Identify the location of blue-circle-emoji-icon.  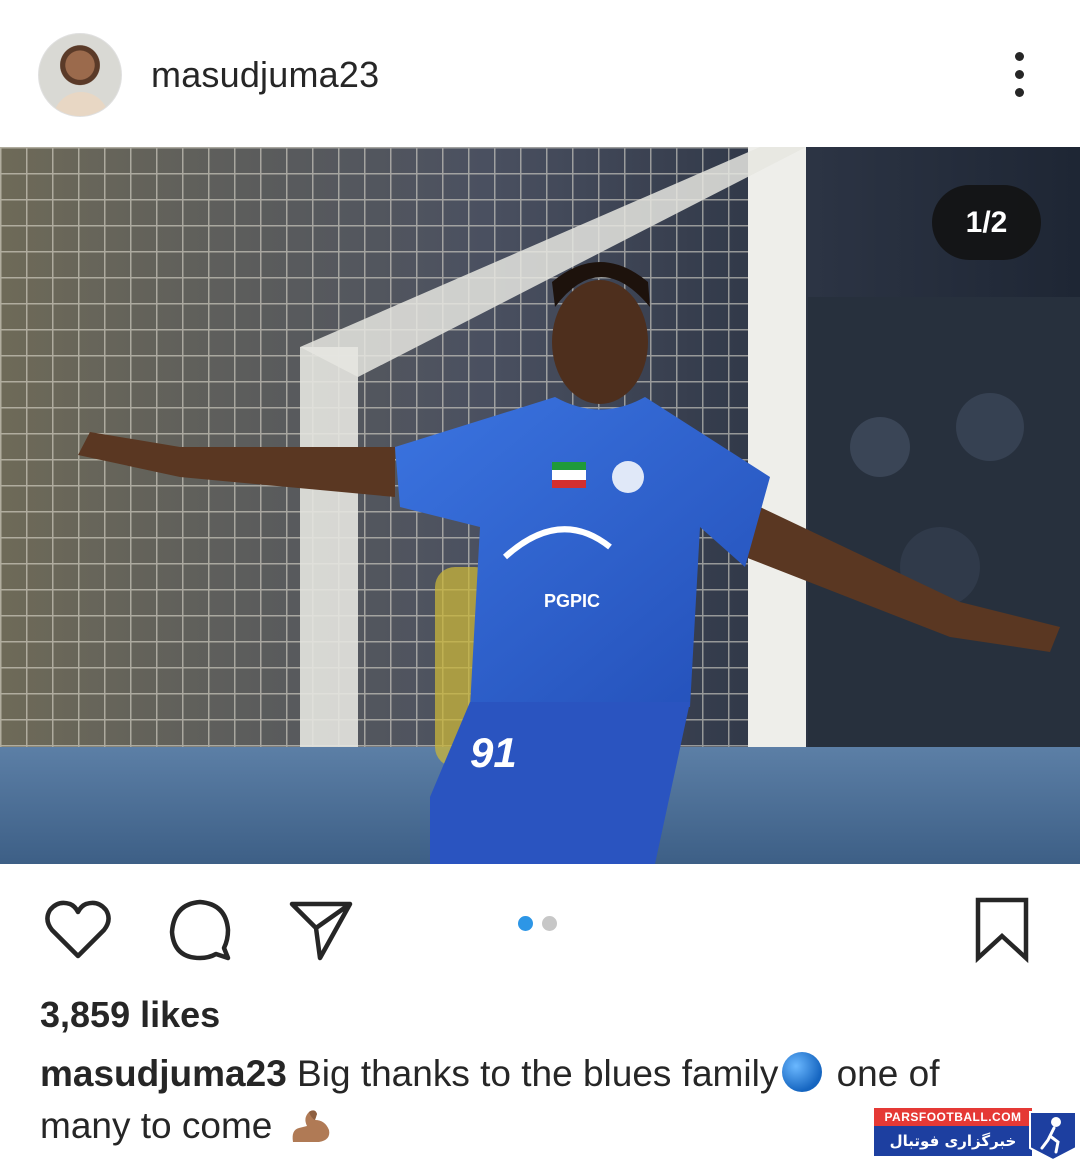
(802, 1072).